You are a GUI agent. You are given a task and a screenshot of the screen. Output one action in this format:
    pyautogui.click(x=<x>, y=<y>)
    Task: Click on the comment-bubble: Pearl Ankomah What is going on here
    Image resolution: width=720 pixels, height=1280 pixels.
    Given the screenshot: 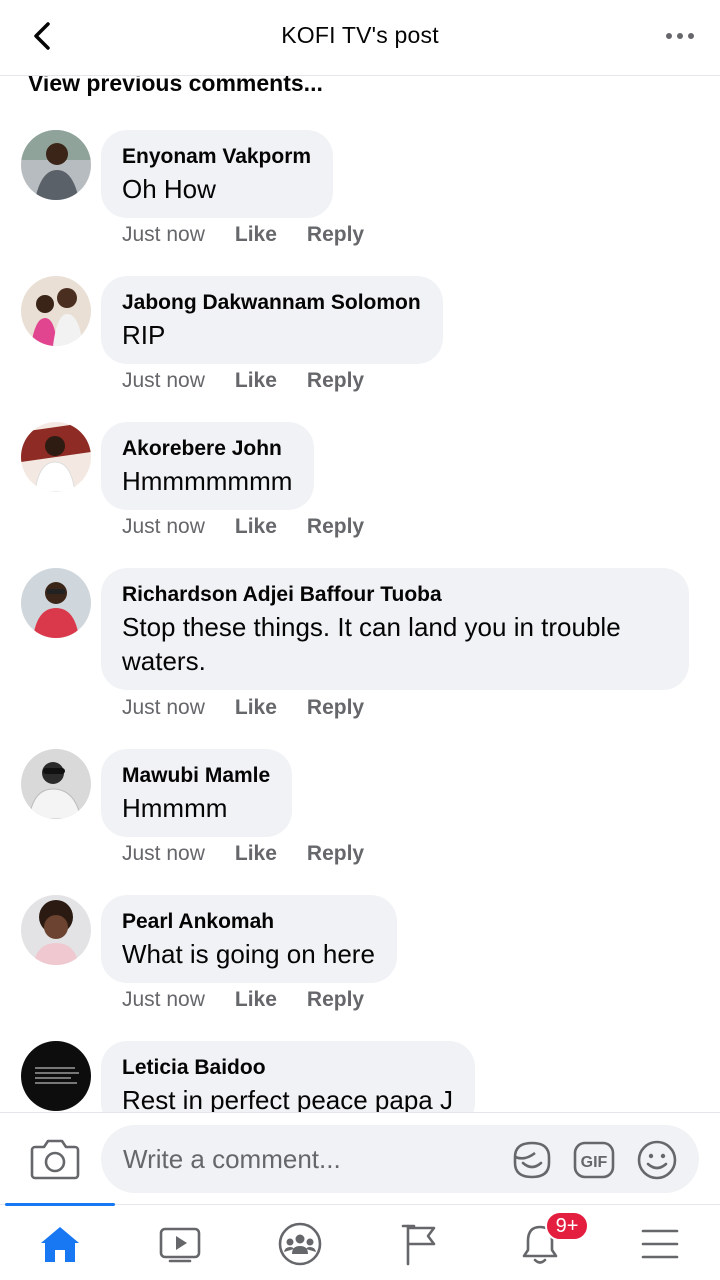 What is the action you would take?
    pyautogui.click(x=249, y=939)
    